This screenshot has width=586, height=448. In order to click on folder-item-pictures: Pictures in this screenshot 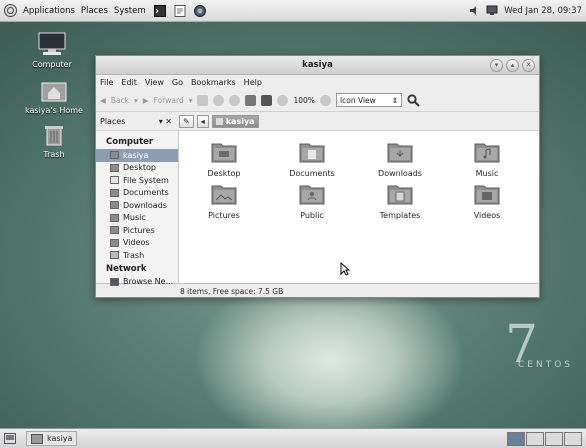, I will do `click(224, 201)`.